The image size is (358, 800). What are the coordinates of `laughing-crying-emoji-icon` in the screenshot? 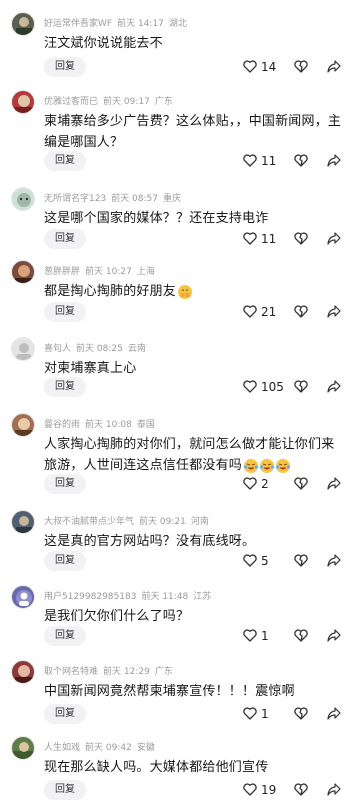 It's located at (267, 465).